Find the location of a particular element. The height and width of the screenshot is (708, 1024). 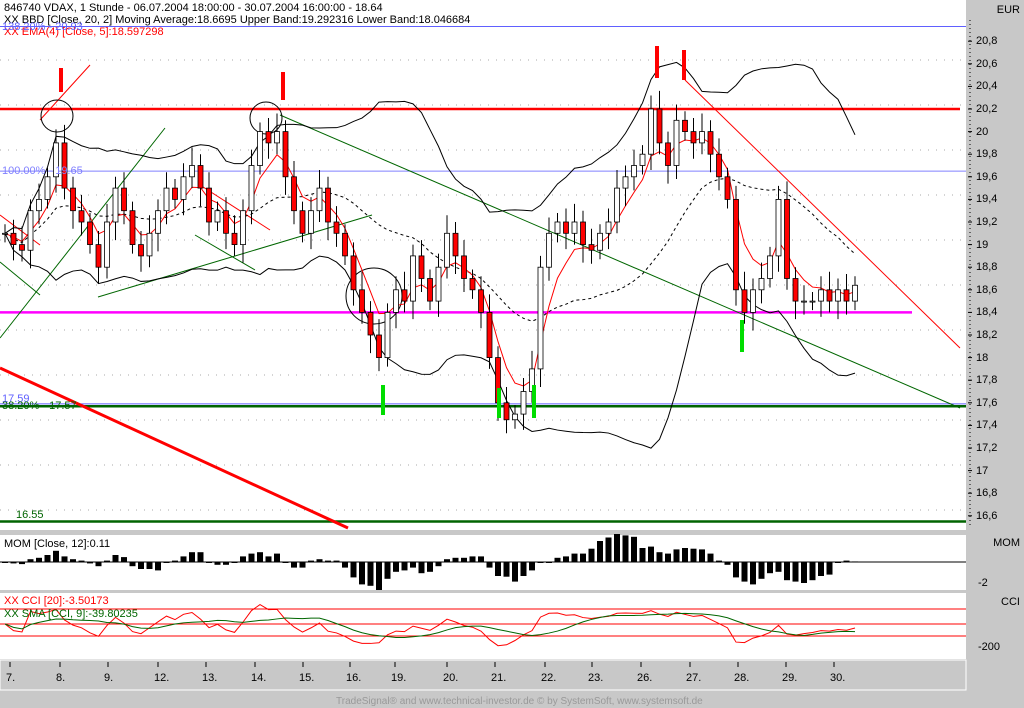

date-tick-label: 23. is located at coordinates (596, 678).